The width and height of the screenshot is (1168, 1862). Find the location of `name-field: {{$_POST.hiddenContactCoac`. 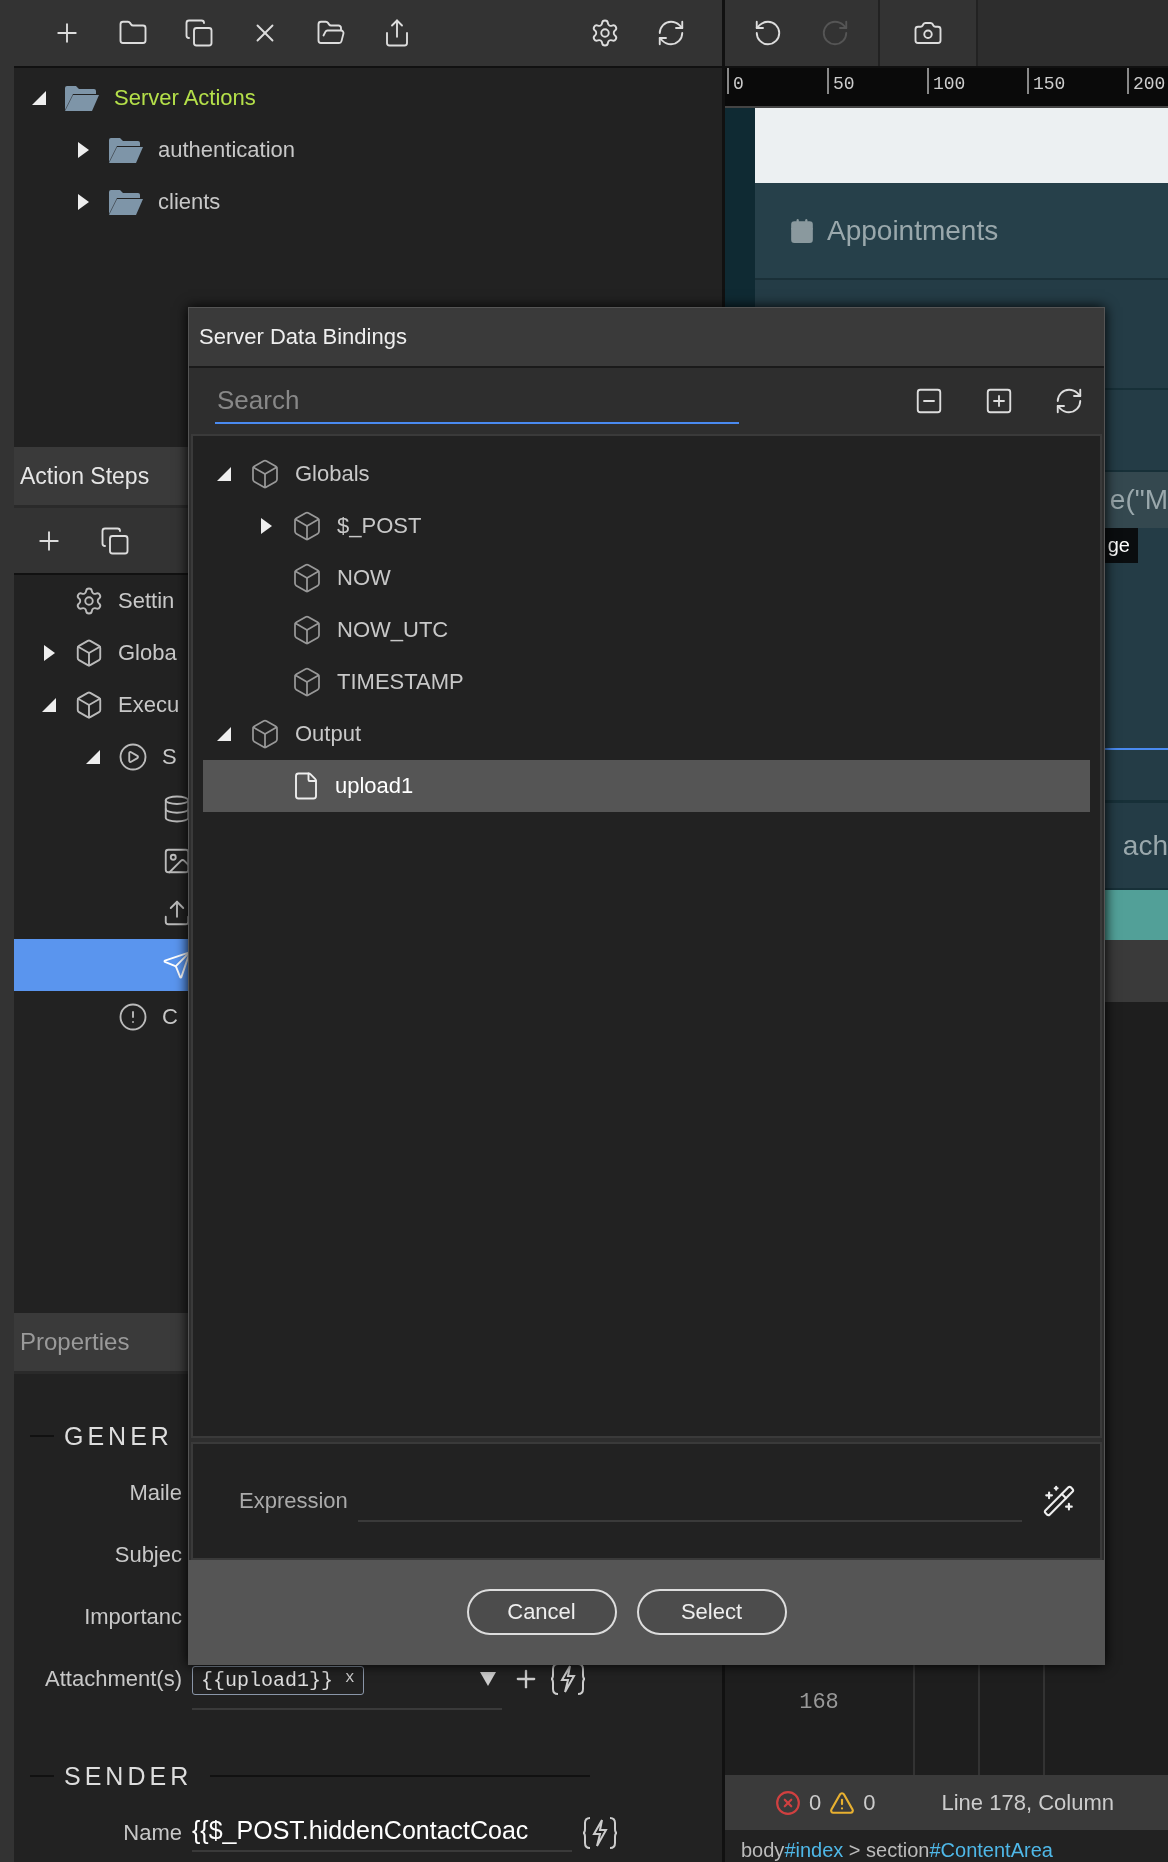

name-field: {{$_POST.hiddenContactCoac is located at coordinates (382, 1833).